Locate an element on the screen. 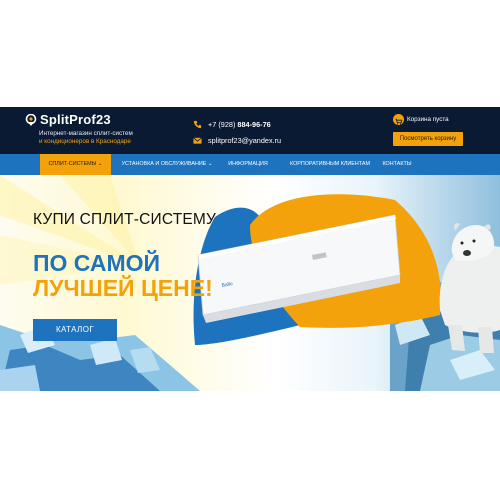 Image resolution: width=500 pixels, height=500 pixels. hero-headline-buy: КУПИ СПЛИТ-СИСТЕМУ is located at coordinates (125, 219).